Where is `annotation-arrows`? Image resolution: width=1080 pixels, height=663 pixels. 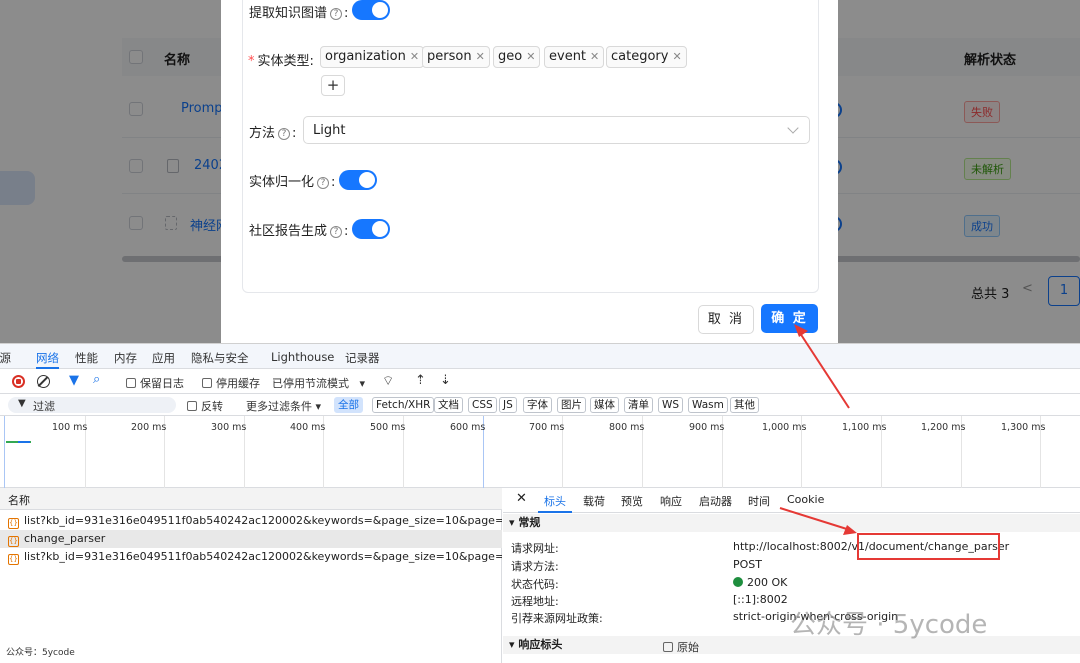 annotation-arrows is located at coordinates (818, 429).